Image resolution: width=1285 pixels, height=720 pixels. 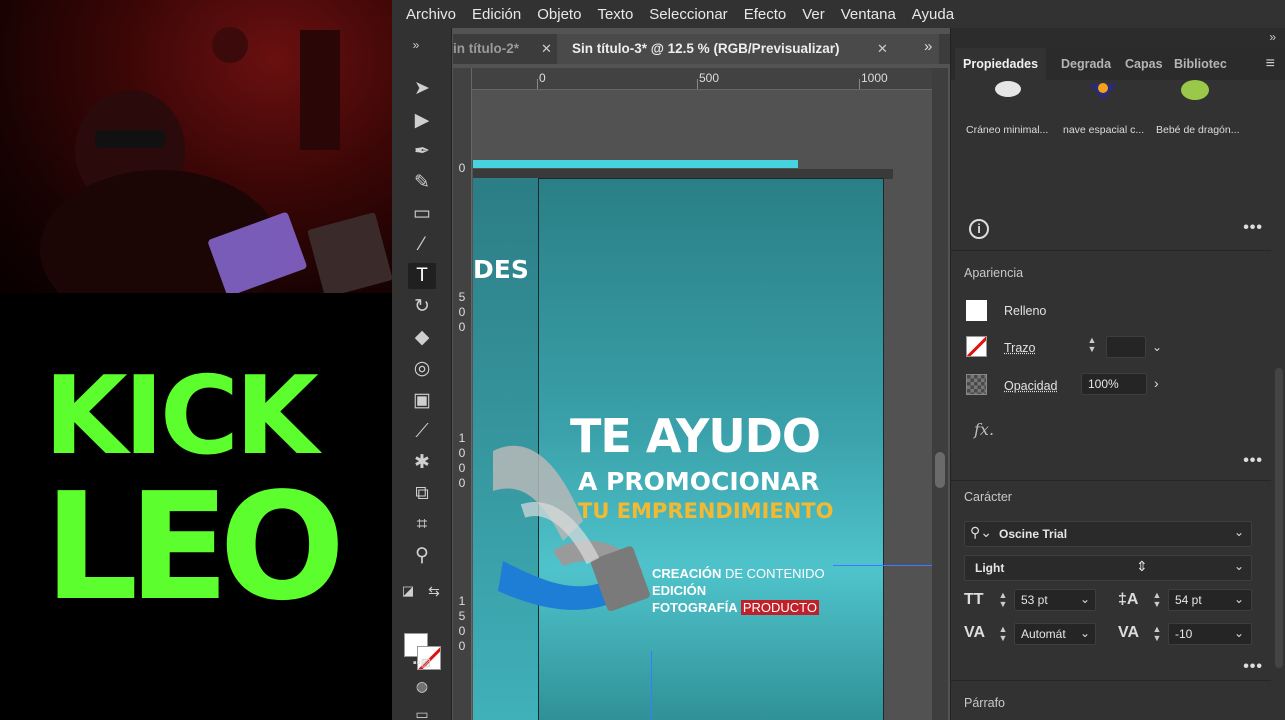 I want to click on direct-selection-icon: ▶, so click(x=422, y=121).